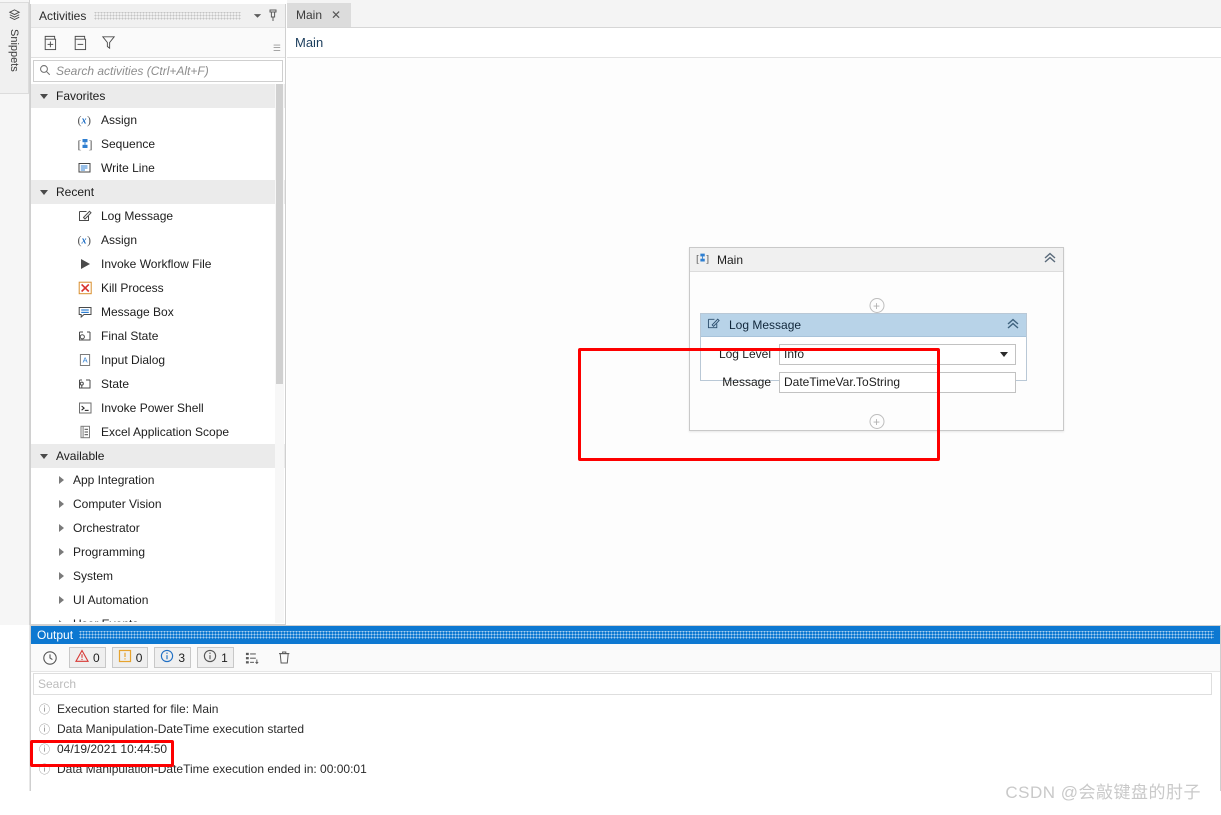 This screenshot has width=1221, height=815. What do you see at coordinates (115, 384) in the screenshot?
I see `activity-label: State` at bounding box center [115, 384].